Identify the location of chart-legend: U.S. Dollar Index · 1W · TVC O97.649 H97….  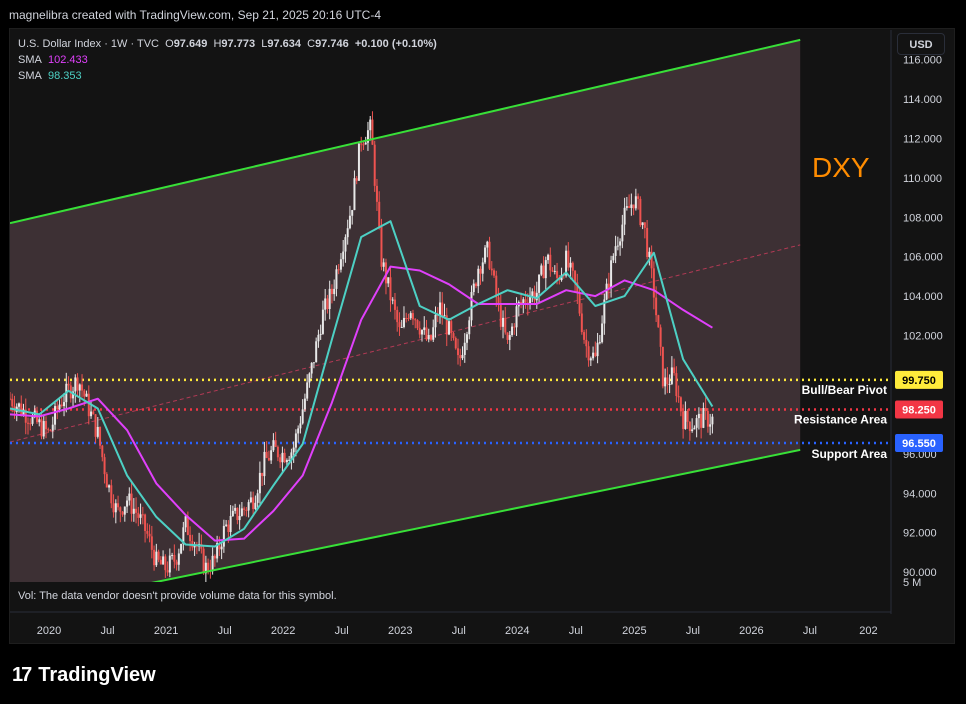
(227, 60).